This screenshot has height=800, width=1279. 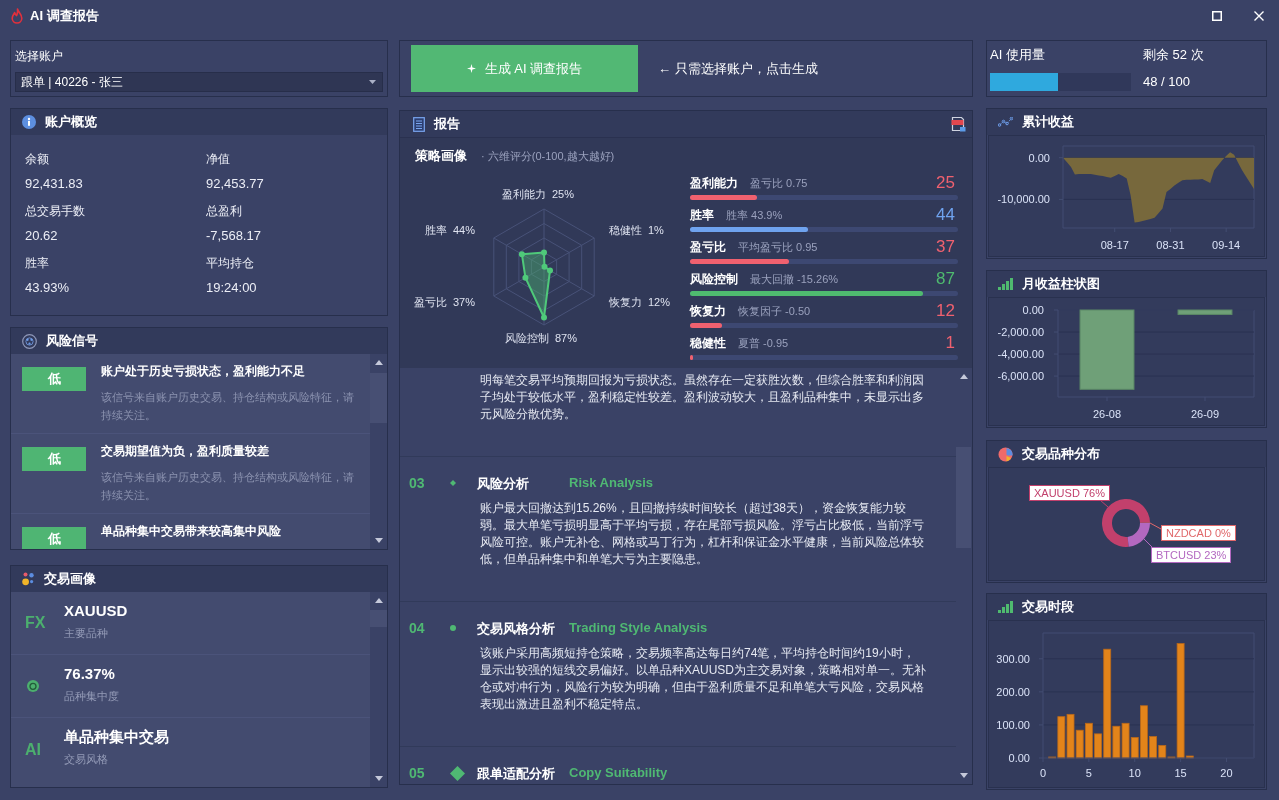 What do you see at coordinates (96, 611) in the screenshot?
I see `profile-value: XAUUSD` at bounding box center [96, 611].